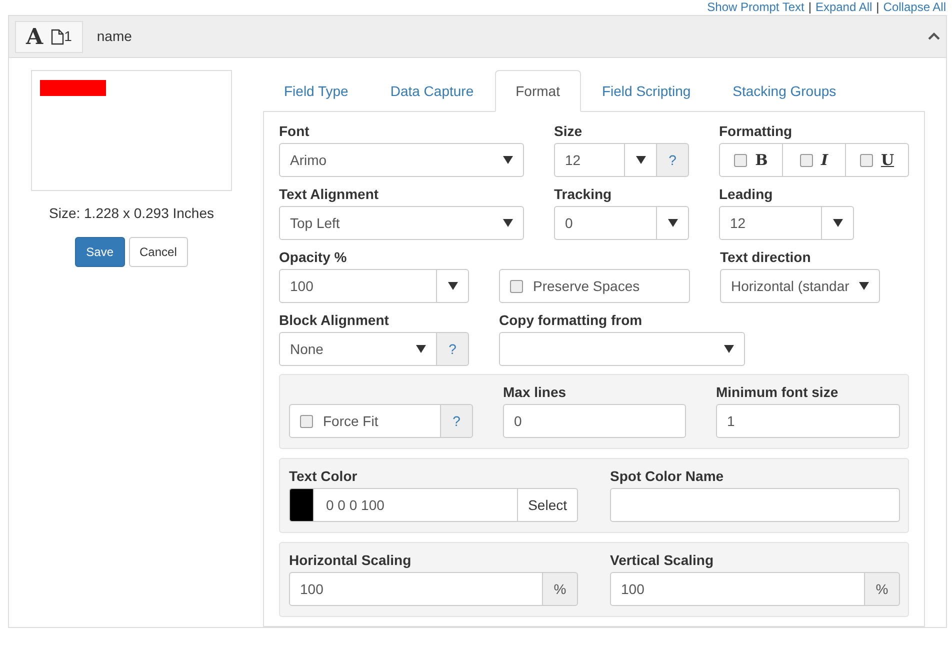  I want to click on field-label: Leading, so click(746, 194).